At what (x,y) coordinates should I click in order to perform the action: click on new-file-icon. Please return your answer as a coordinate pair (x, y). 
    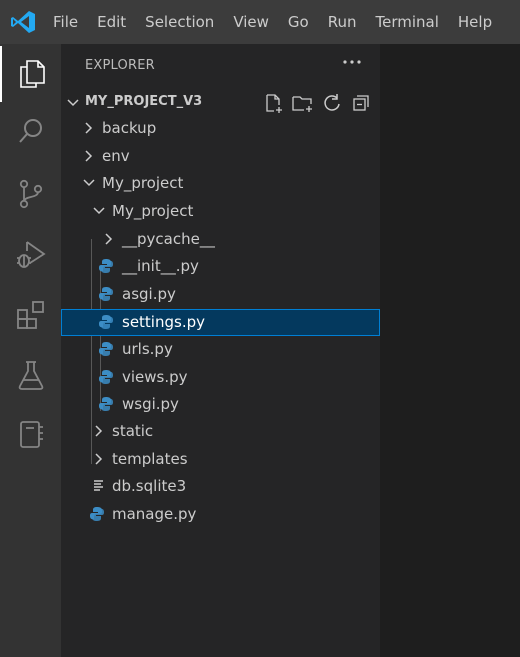
    Looking at the image, I should click on (274, 103).